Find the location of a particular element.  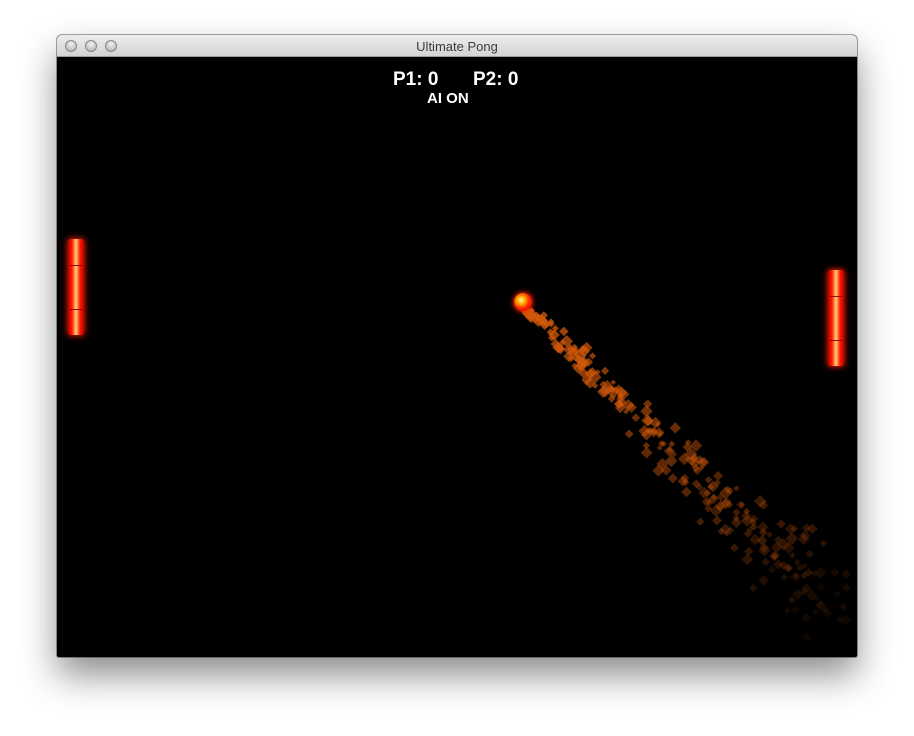

right-paddle is located at coordinates (836, 318).